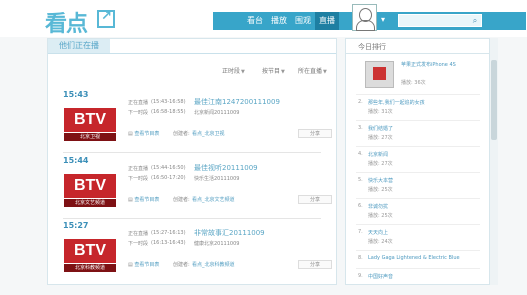 The height and width of the screenshot is (295, 527). I want to click on ranking-item-title: 快乐大本营, so click(380, 180).